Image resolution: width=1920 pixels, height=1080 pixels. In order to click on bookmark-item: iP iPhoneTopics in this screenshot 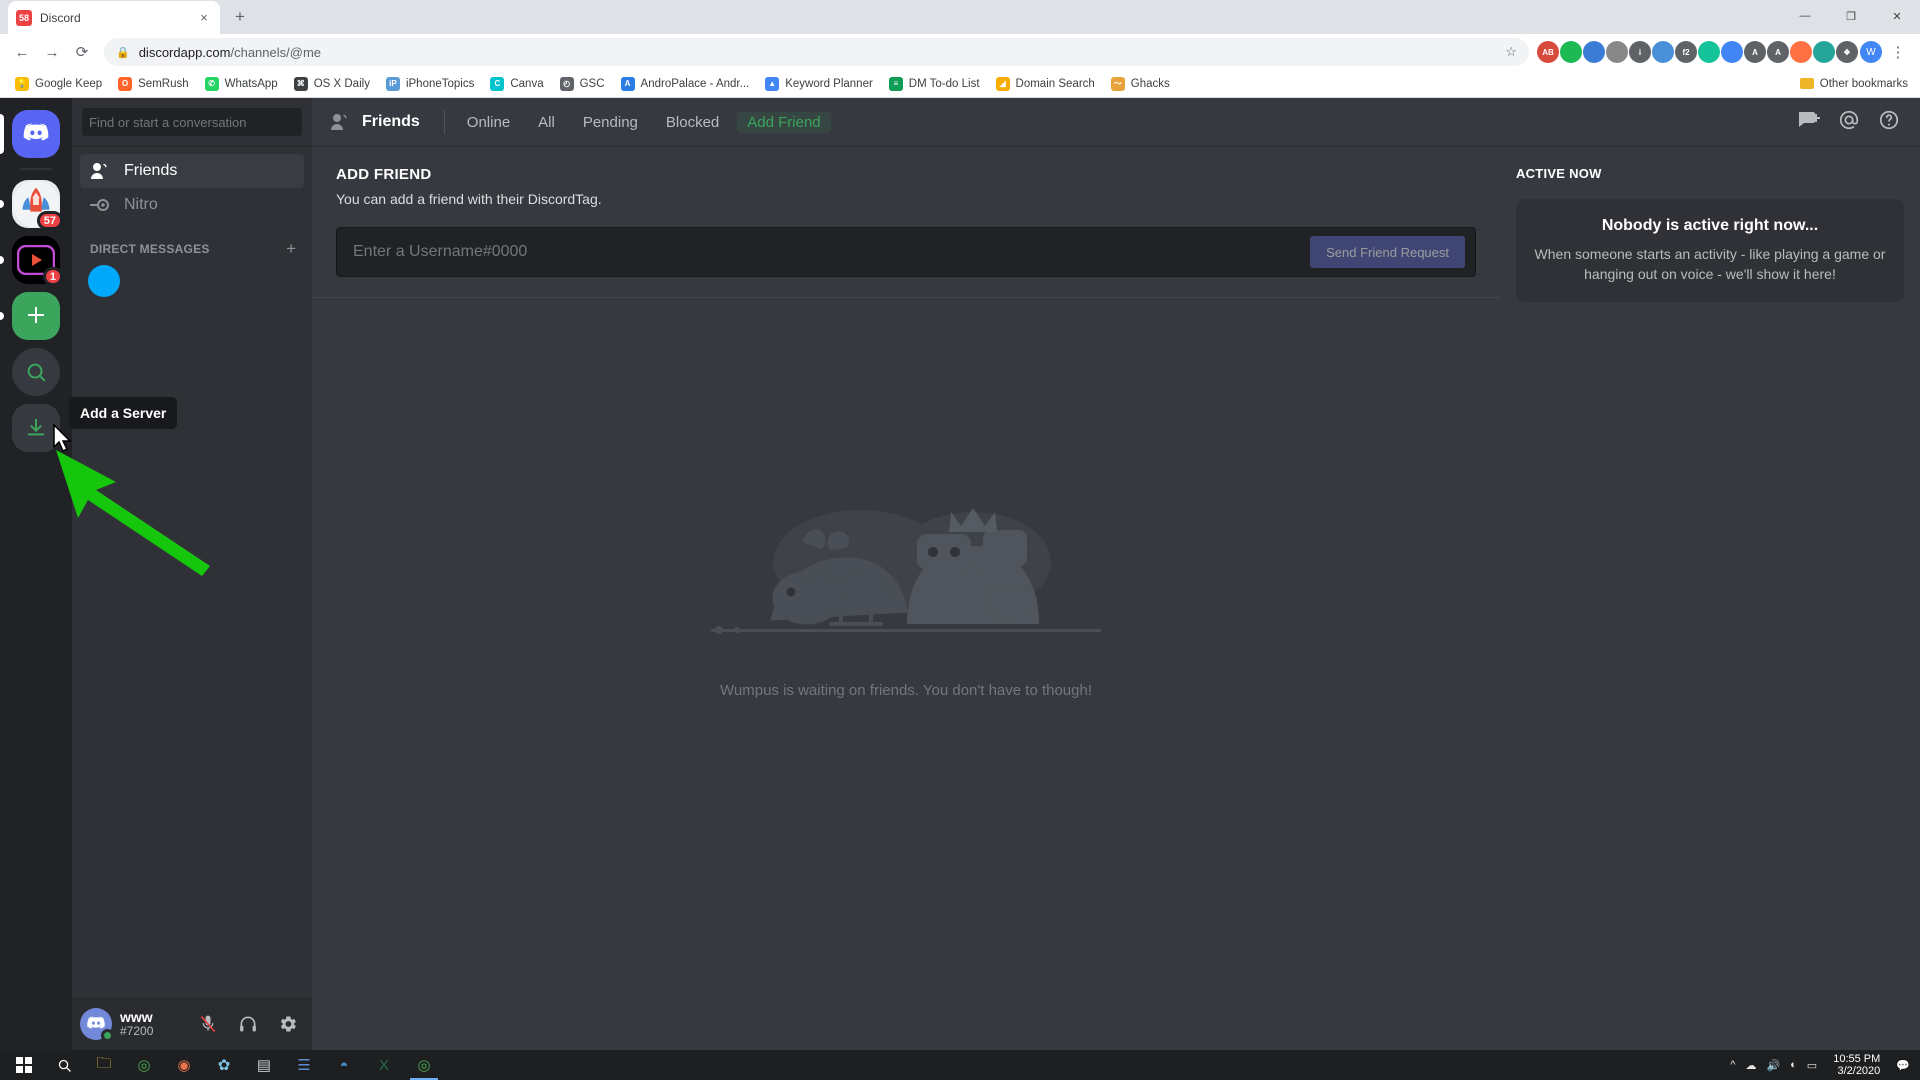, I will do `click(430, 84)`.